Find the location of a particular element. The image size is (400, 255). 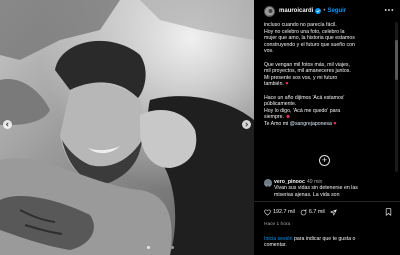

caption-text: Te Amo mi is located at coordinates (276, 123).